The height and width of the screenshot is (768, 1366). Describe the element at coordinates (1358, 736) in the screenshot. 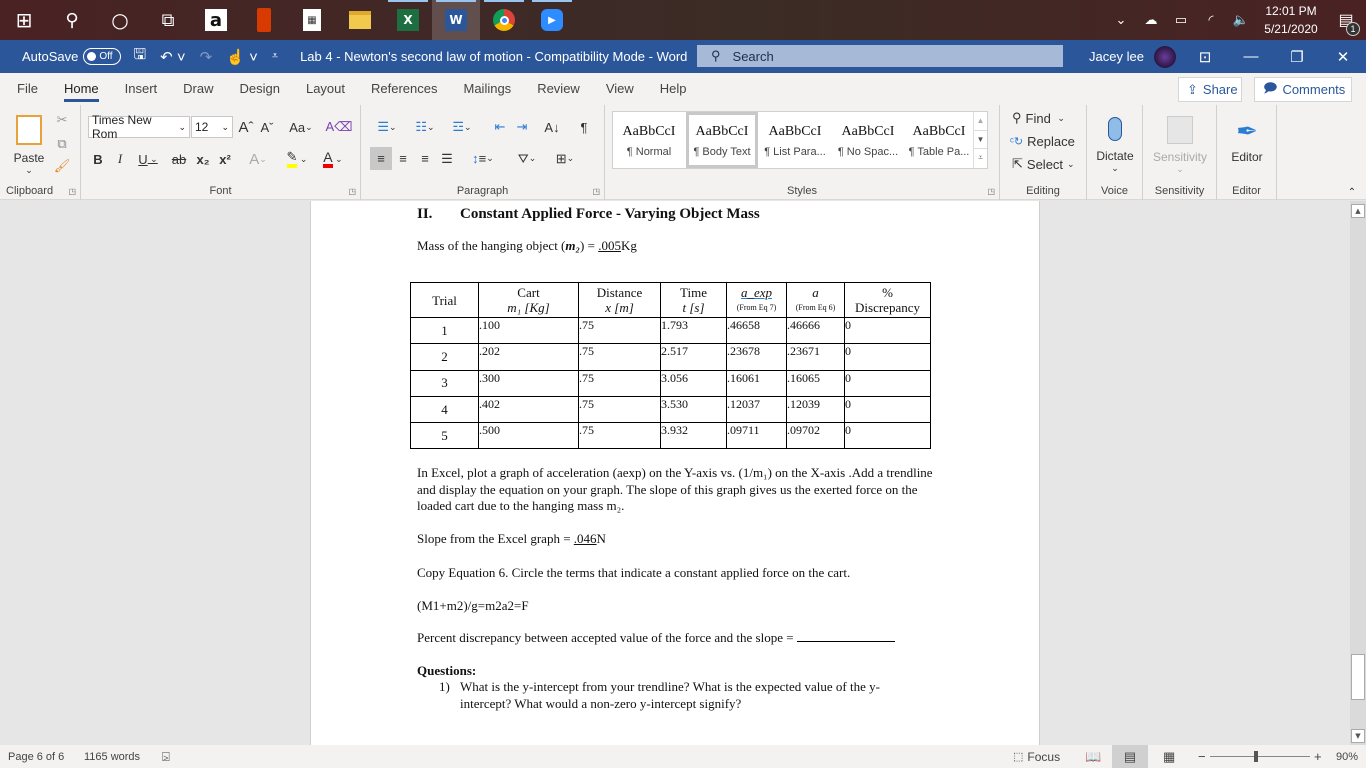

I see `scroll-down-button: ▼` at that location.